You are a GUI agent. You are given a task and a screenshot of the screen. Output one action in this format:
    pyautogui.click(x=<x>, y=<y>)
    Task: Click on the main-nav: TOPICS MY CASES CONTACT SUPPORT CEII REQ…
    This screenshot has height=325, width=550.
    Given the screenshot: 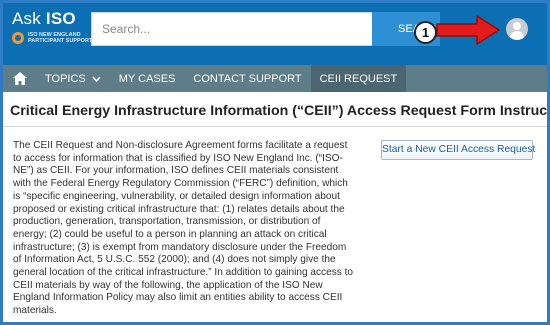 What is the action you would take?
    pyautogui.click(x=275, y=78)
    